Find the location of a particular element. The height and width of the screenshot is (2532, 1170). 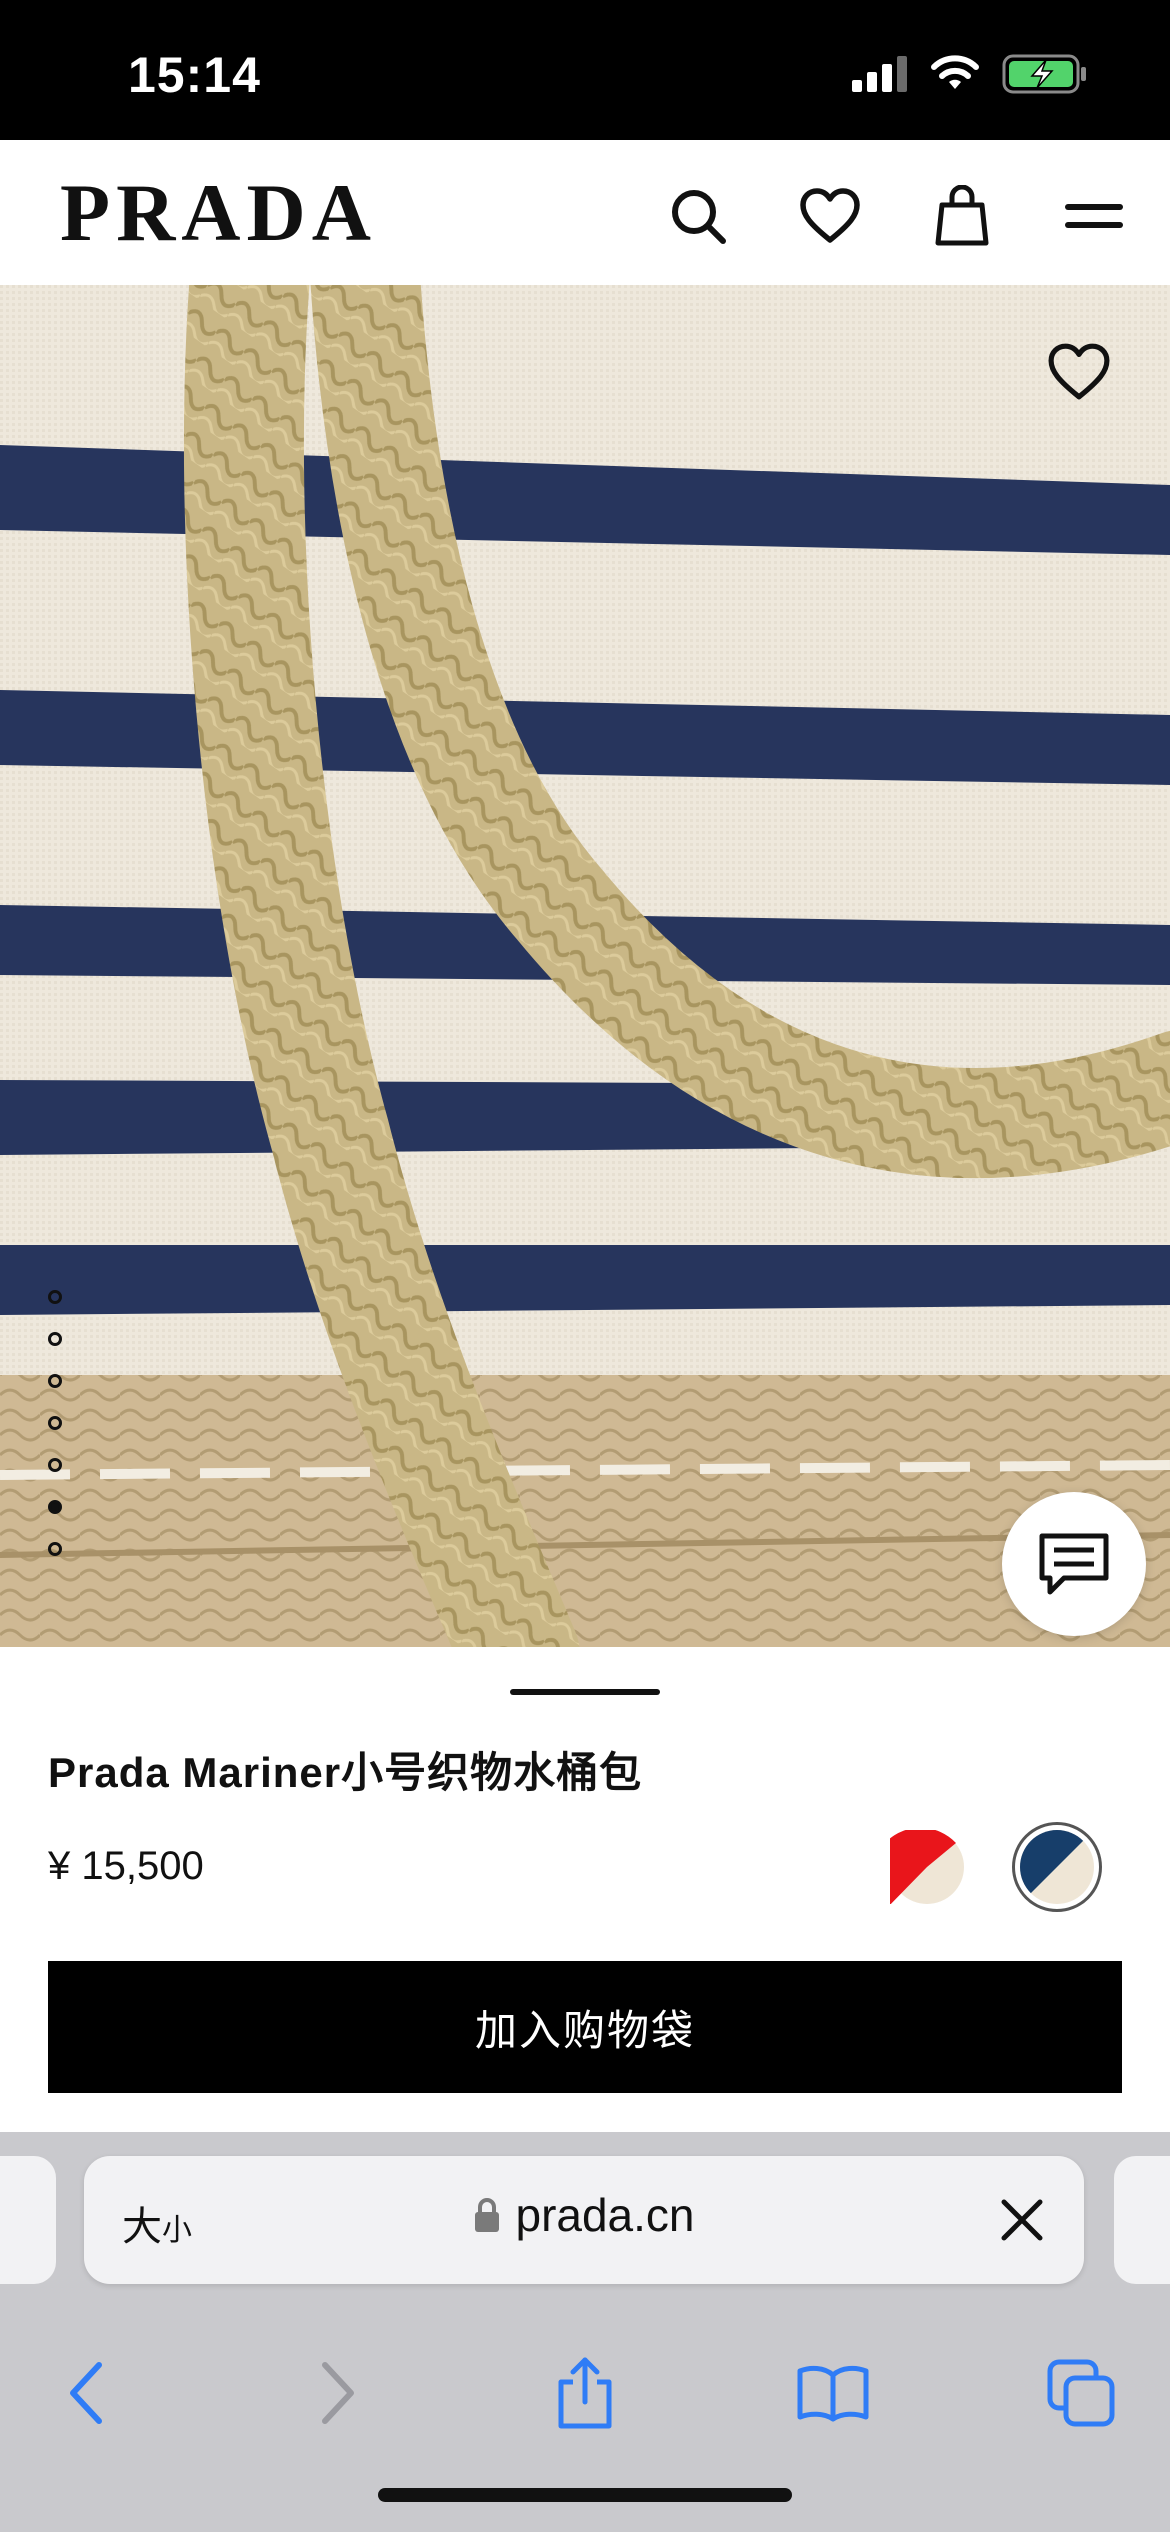

status-time: 15:14 is located at coordinates (194, 75).